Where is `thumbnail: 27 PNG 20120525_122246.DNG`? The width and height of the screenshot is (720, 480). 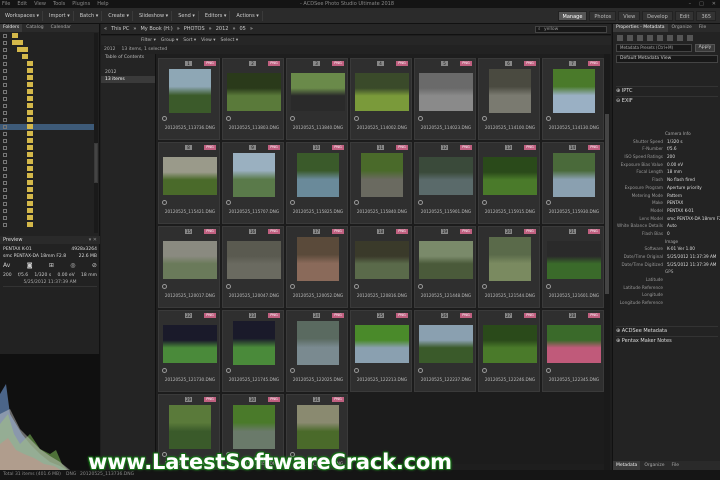
thumbnail: 27 PNG 20120525_122246.DNG is located at coordinates (509, 351).